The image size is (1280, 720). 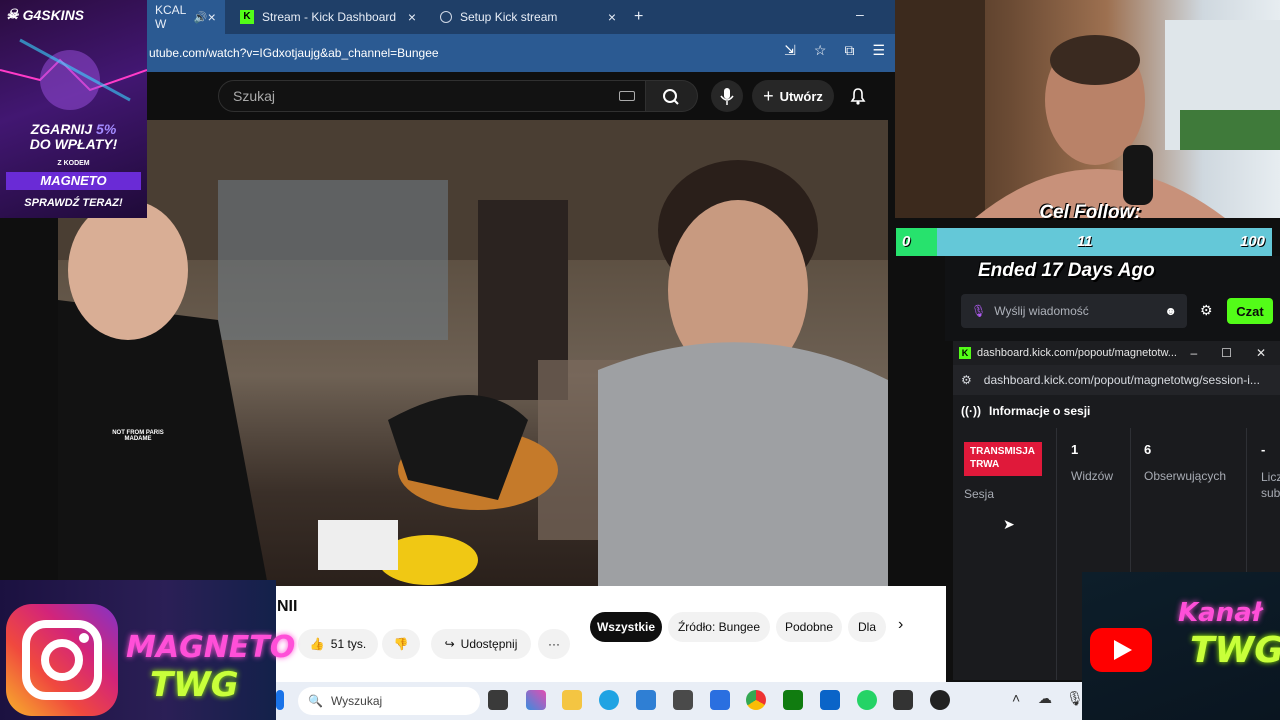 What do you see at coordinates (1148, 449) in the screenshot?
I see `followers-count: 6` at bounding box center [1148, 449].